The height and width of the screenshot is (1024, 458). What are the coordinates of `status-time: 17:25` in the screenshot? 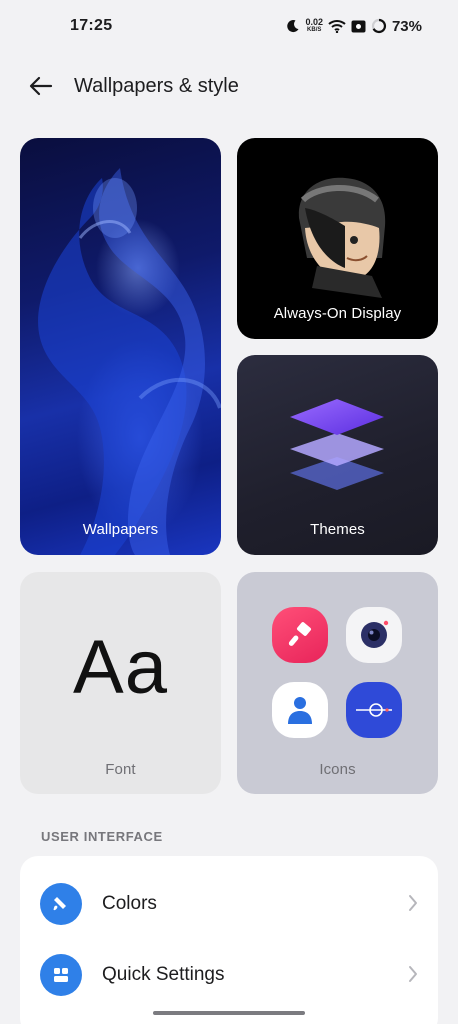 It's located at (91, 25).